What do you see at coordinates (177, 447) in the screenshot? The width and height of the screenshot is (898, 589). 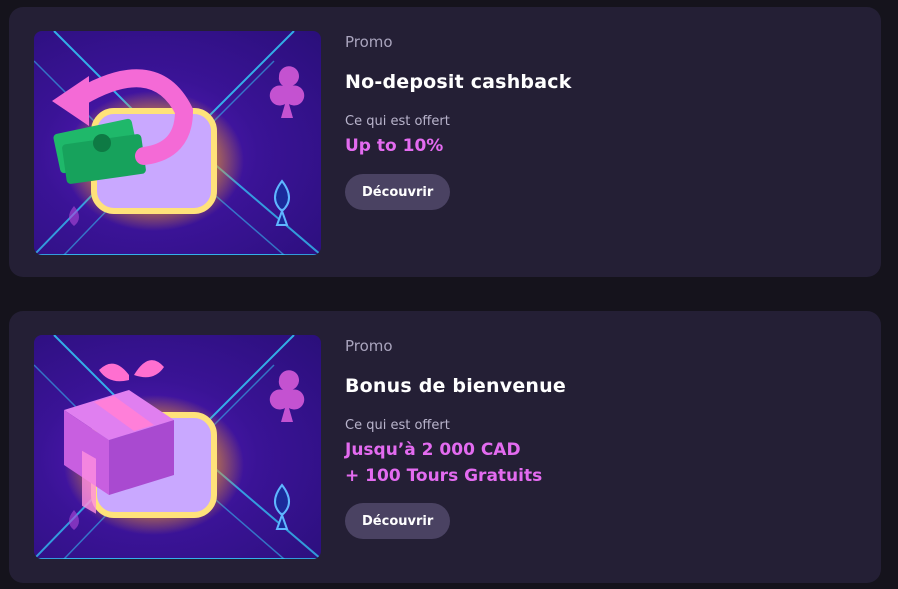 I see `gift-illustration` at bounding box center [177, 447].